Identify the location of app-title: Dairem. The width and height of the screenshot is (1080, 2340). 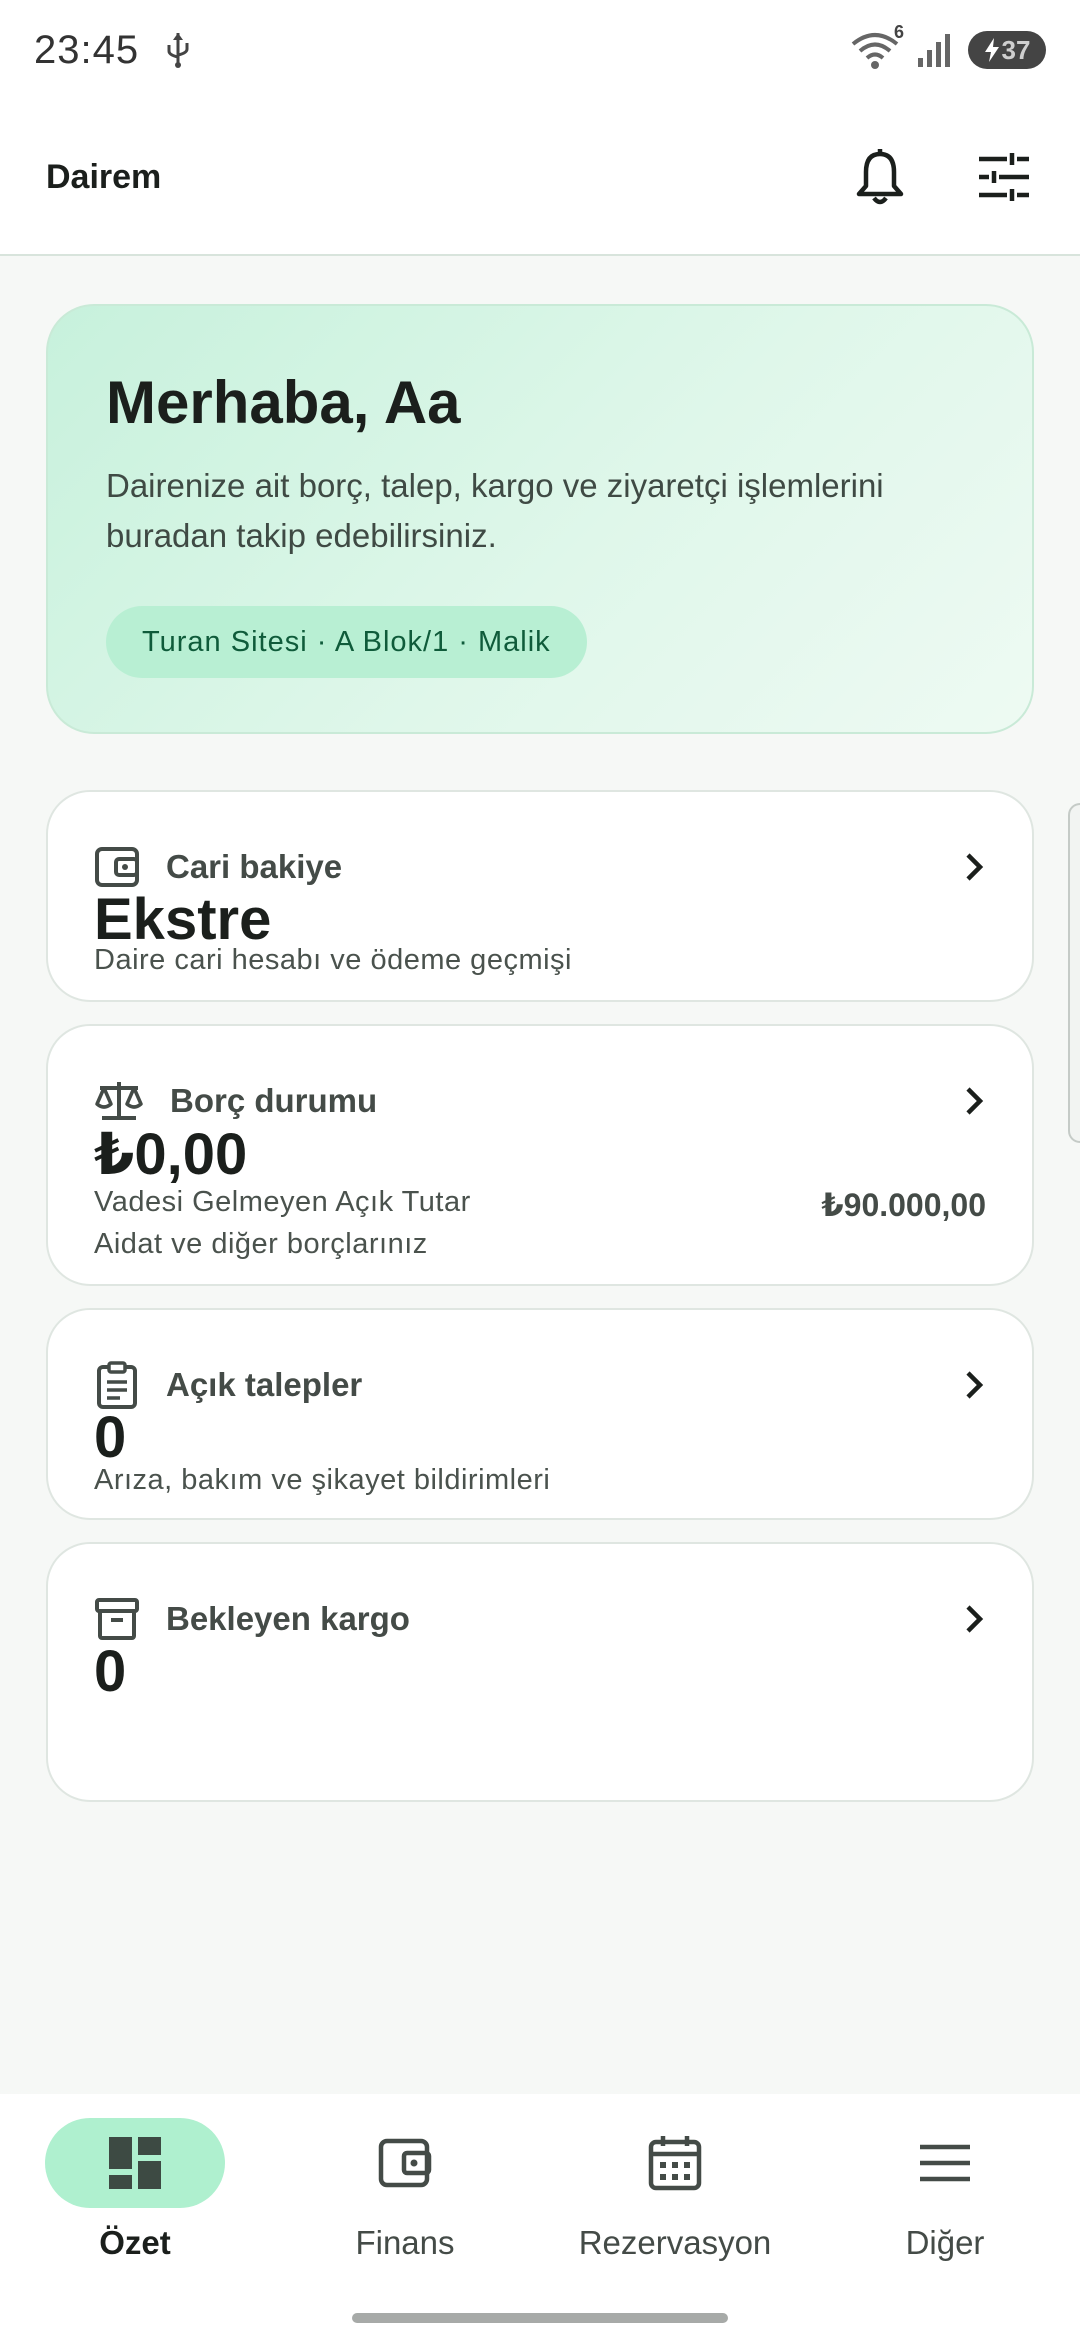
(104, 176).